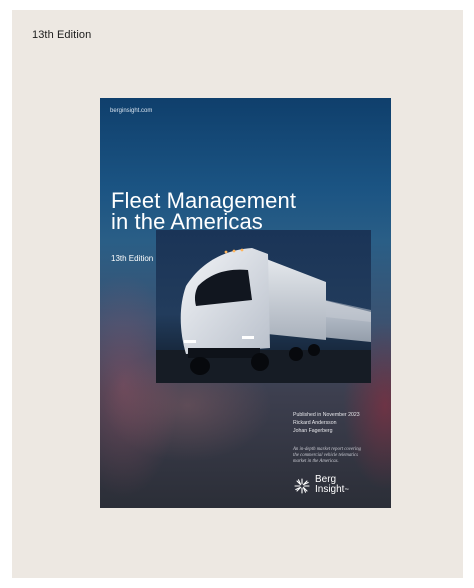  What do you see at coordinates (316, 461) in the screenshot?
I see `blurb-line-3: market in the Americas.` at bounding box center [316, 461].